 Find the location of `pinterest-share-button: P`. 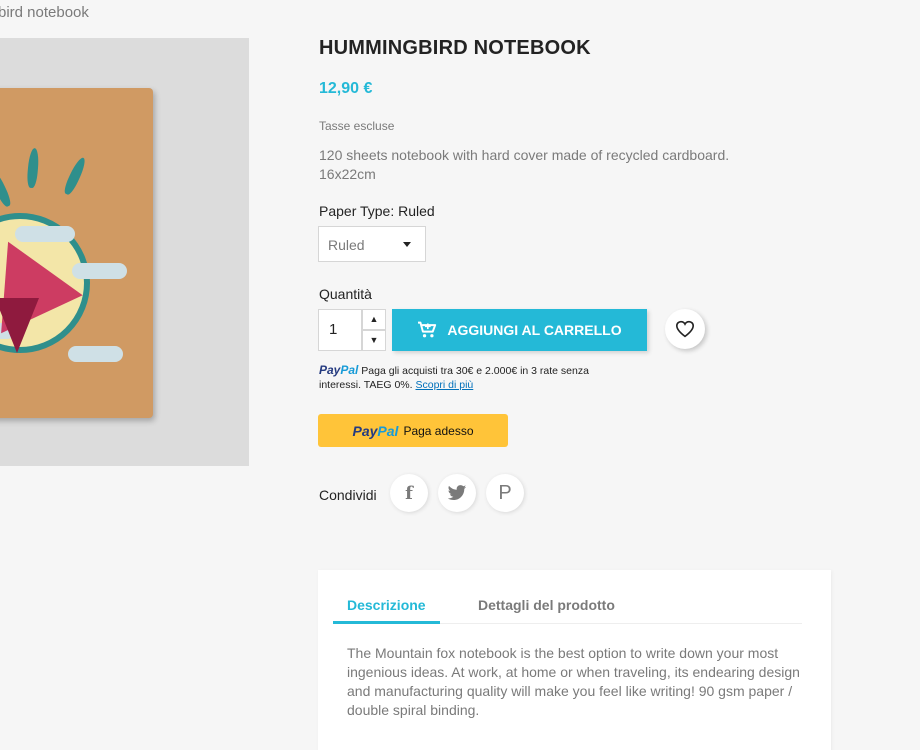

pinterest-share-button: P is located at coordinates (505, 493).